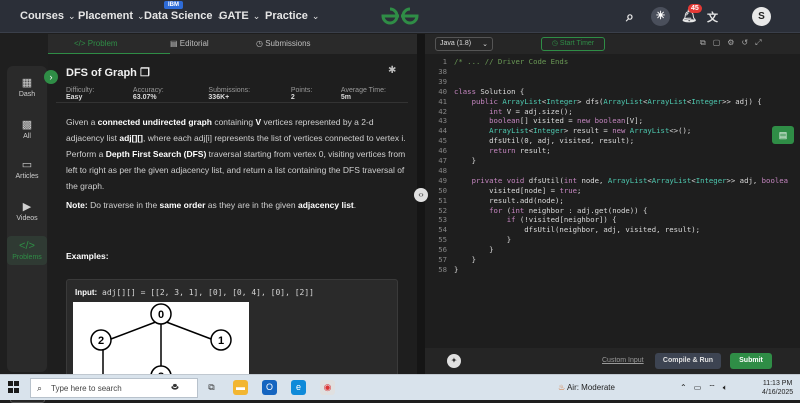 This screenshot has height=403, width=800. Describe the element at coordinates (509, 200) in the screenshot. I see `code-line: result.add(node);` at that location.